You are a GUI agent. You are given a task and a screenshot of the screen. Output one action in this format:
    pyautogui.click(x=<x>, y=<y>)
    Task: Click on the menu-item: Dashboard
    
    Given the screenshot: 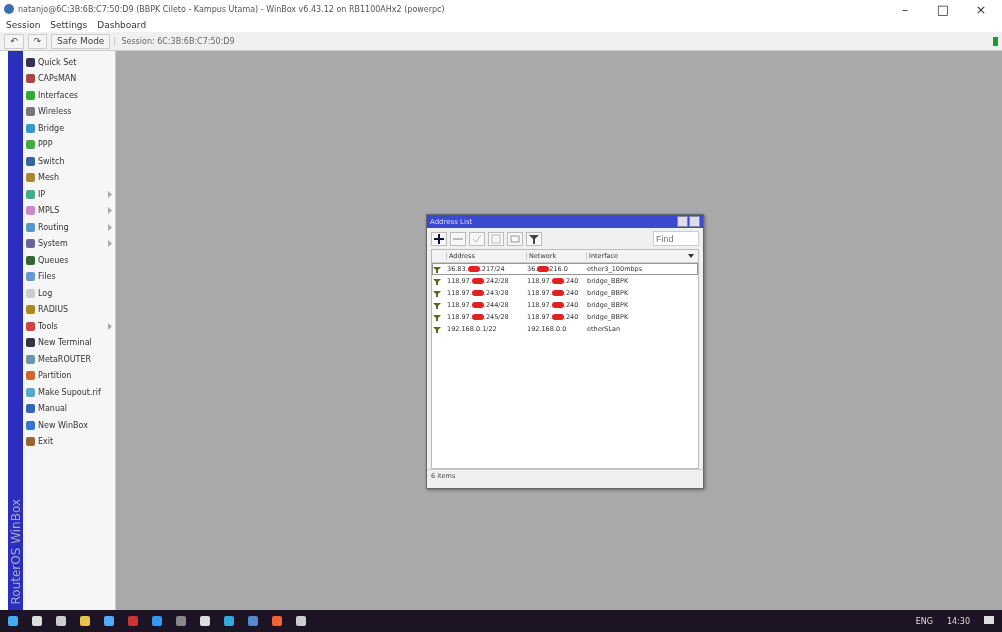 What is the action you would take?
    pyautogui.click(x=122, y=25)
    